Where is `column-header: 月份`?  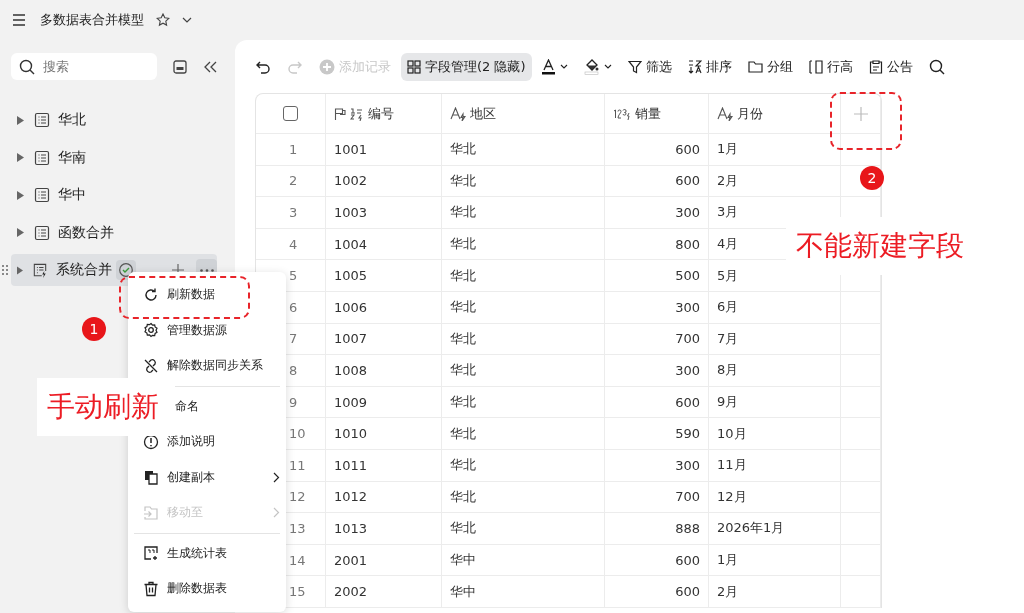
column-header: 月份 is located at coordinates (775, 113).